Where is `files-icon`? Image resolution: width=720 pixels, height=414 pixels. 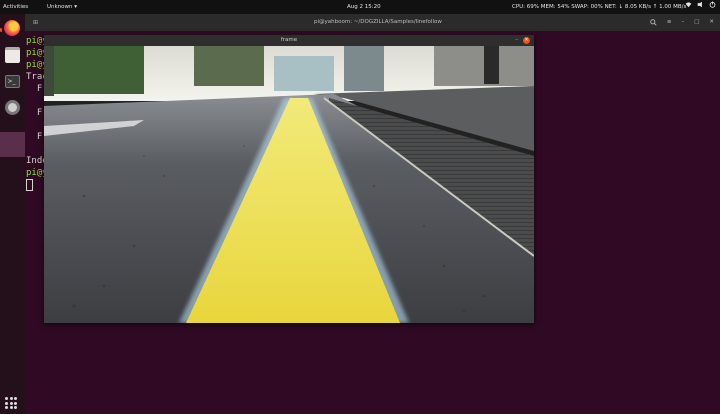
files-icon is located at coordinates (12, 55).